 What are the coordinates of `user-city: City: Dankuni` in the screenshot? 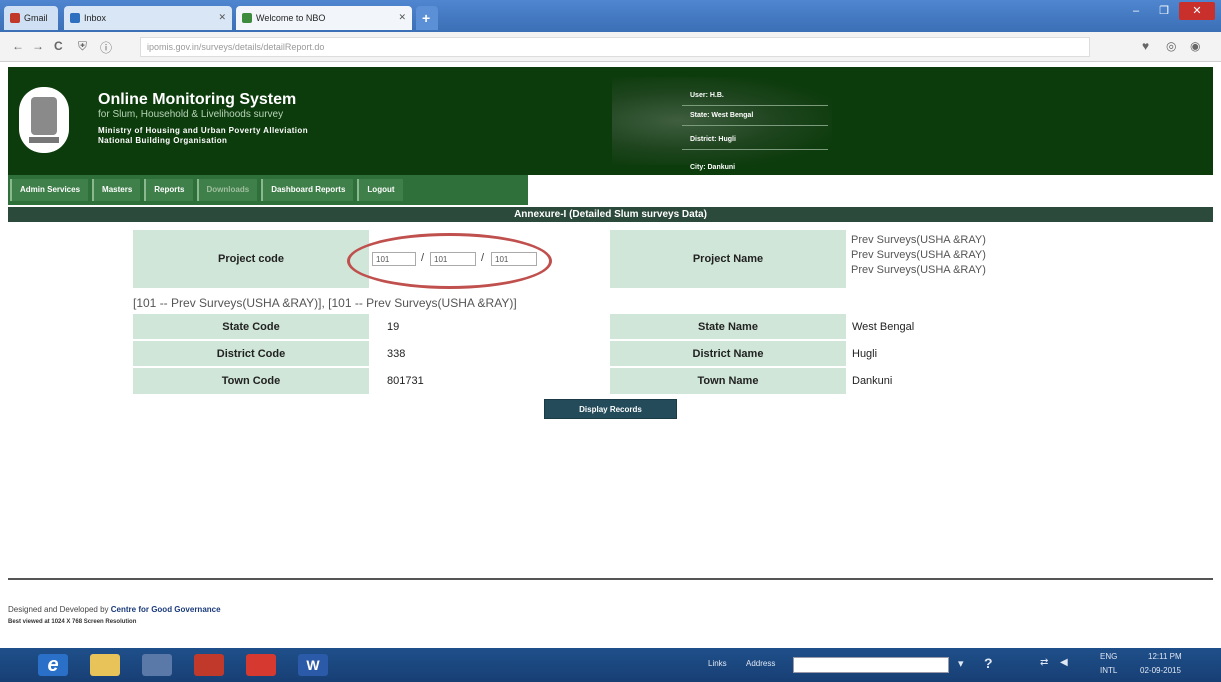 It's located at (713, 167).